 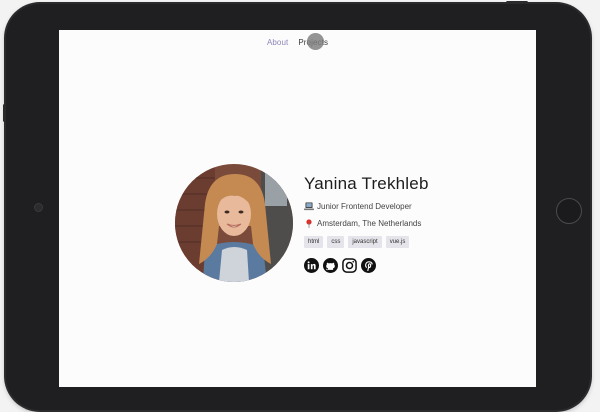 What do you see at coordinates (364, 206) in the screenshot?
I see `profile-role: Junior Frontend Developer` at bounding box center [364, 206].